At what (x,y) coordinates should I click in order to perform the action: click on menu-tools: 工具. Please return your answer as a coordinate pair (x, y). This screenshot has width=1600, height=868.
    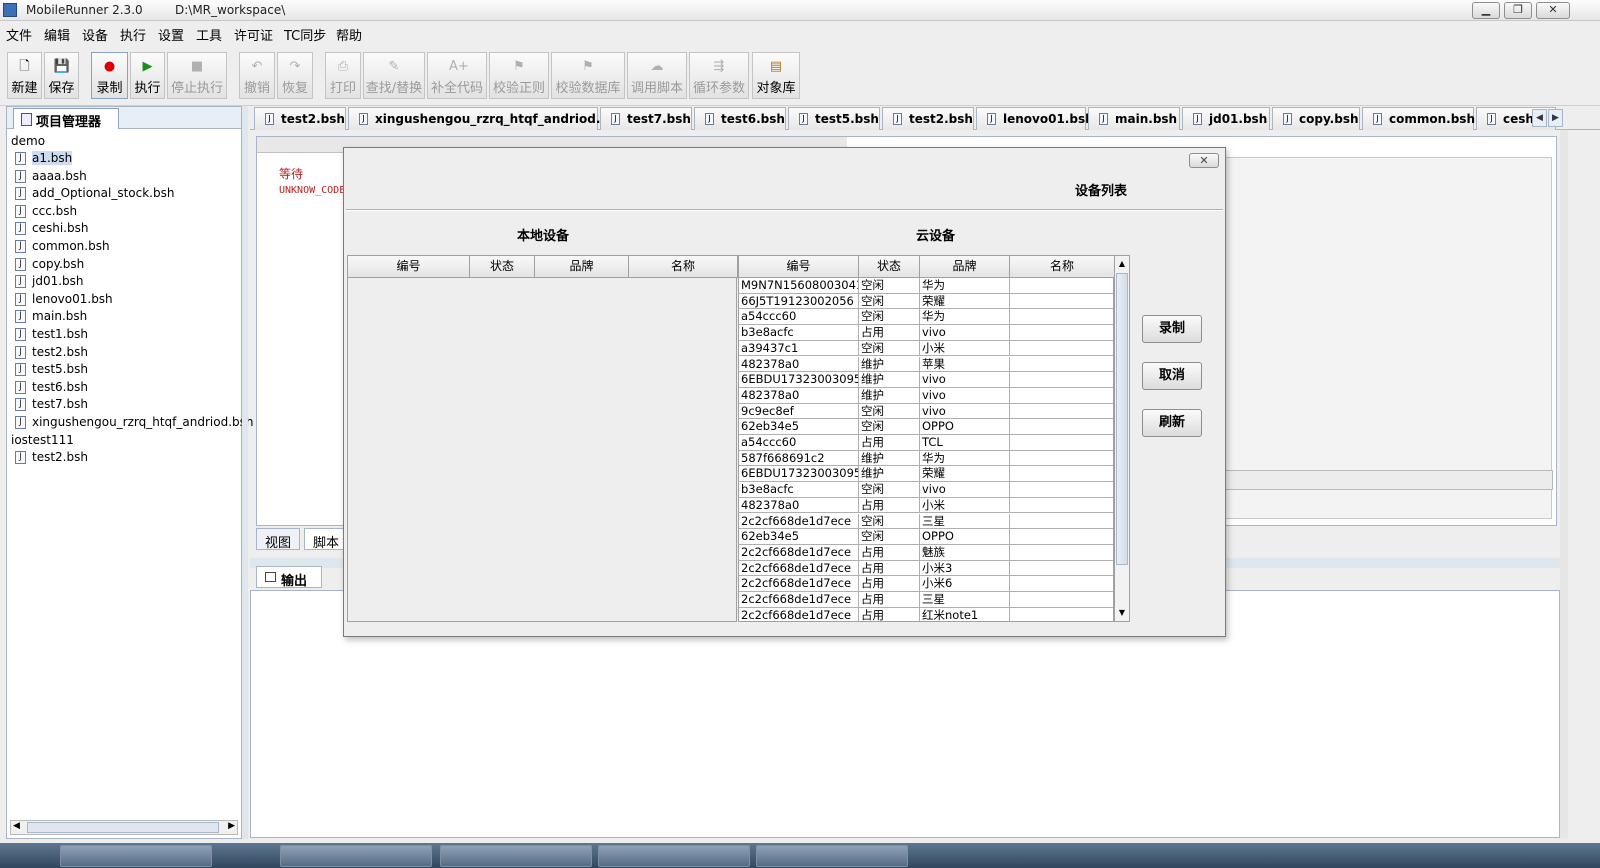
    Looking at the image, I should click on (209, 34).